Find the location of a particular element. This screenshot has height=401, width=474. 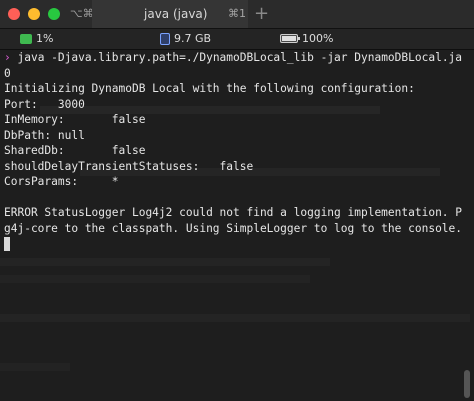

tab-shortcut: ⌘1 is located at coordinates (237, 13).